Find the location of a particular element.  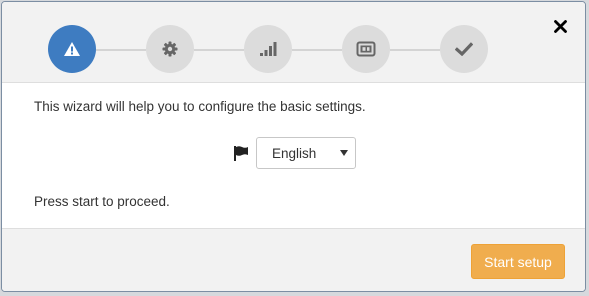

close-icon is located at coordinates (560, 26).